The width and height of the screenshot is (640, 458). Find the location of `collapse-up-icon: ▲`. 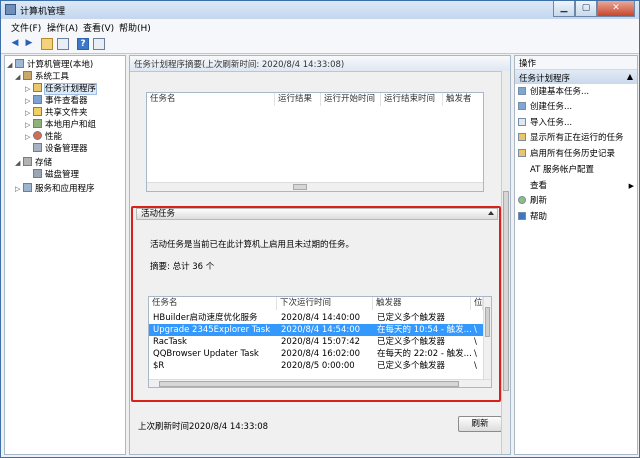

collapse-up-icon: ▲ is located at coordinates (630, 76).